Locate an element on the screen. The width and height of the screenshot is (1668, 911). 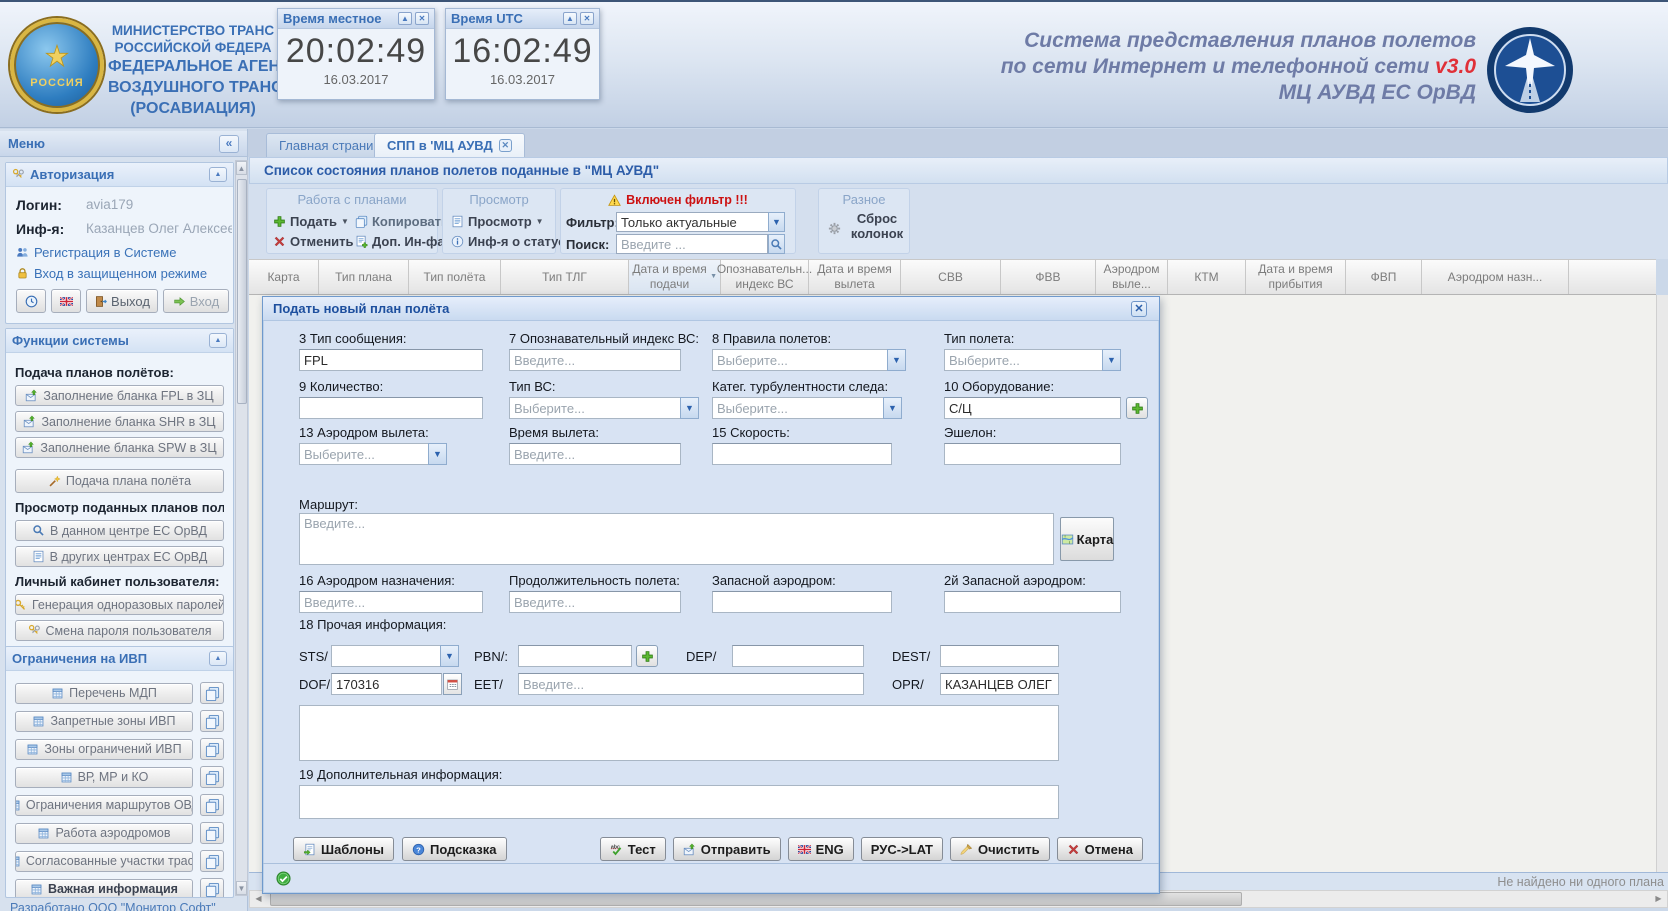
additional-info-input is located at coordinates (679, 802).